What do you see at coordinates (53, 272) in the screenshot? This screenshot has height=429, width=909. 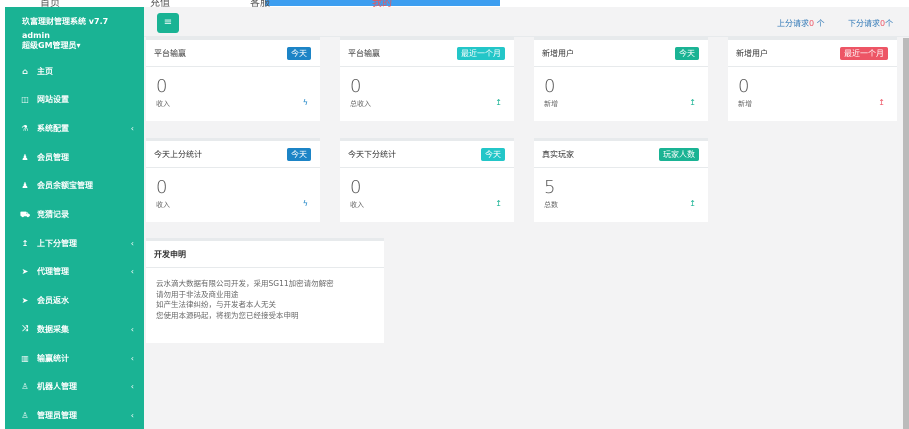 I see `sidebar-item-label: 代理管理` at bounding box center [53, 272].